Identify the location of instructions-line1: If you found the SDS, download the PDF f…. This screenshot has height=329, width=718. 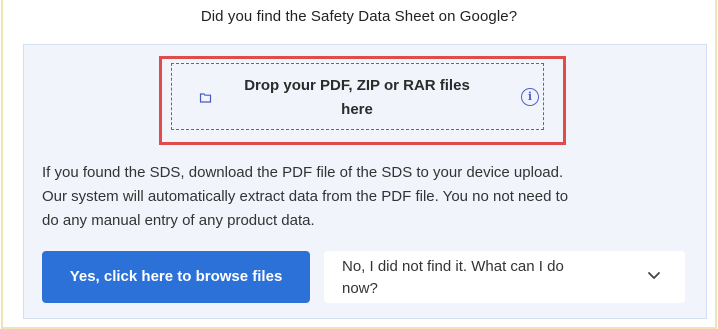
(303, 172).